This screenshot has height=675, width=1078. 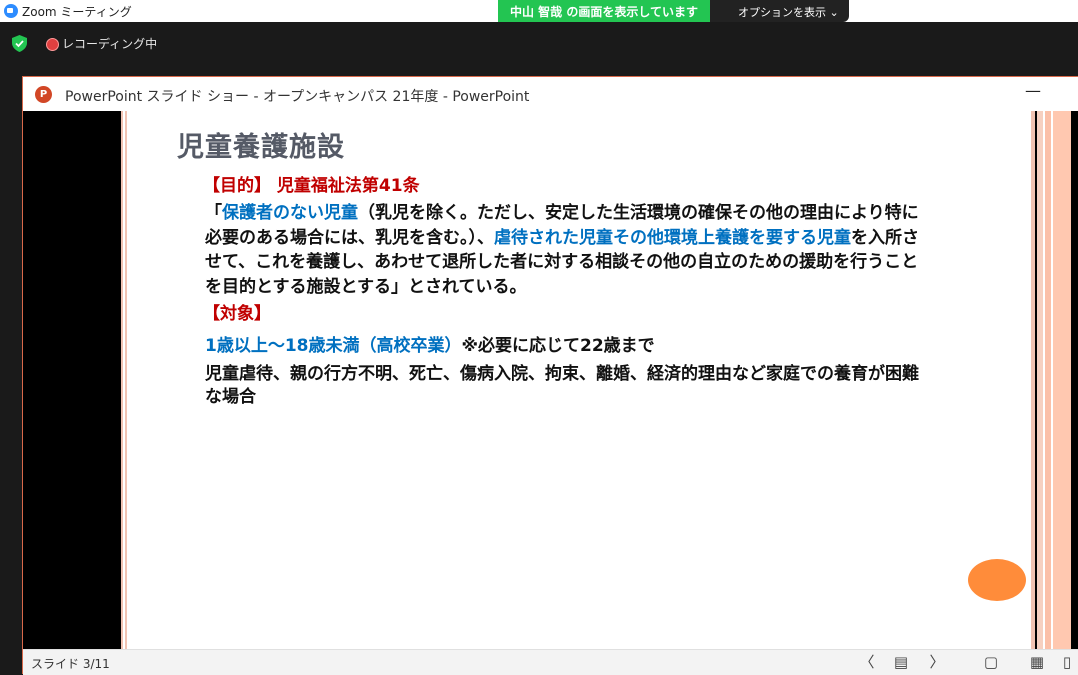 What do you see at coordinates (991, 662) in the screenshot?
I see `normal-view-icon: ▢` at bounding box center [991, 662].